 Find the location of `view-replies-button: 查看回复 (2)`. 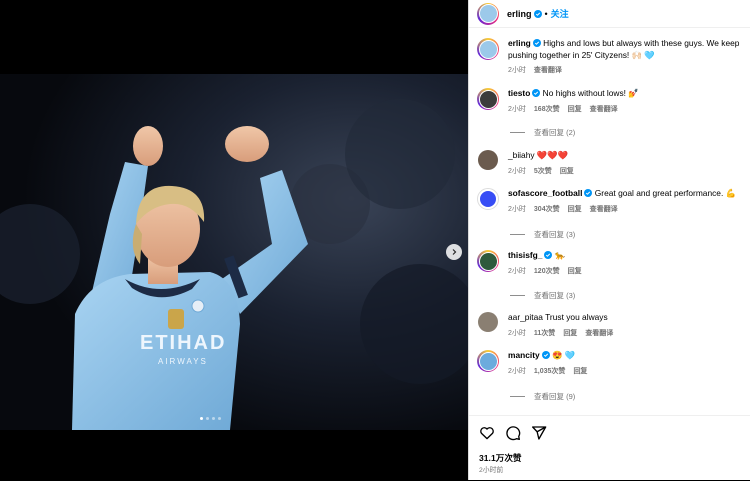

view-replies-button: 查看回复 (2) is located at coordinates (542, 132).